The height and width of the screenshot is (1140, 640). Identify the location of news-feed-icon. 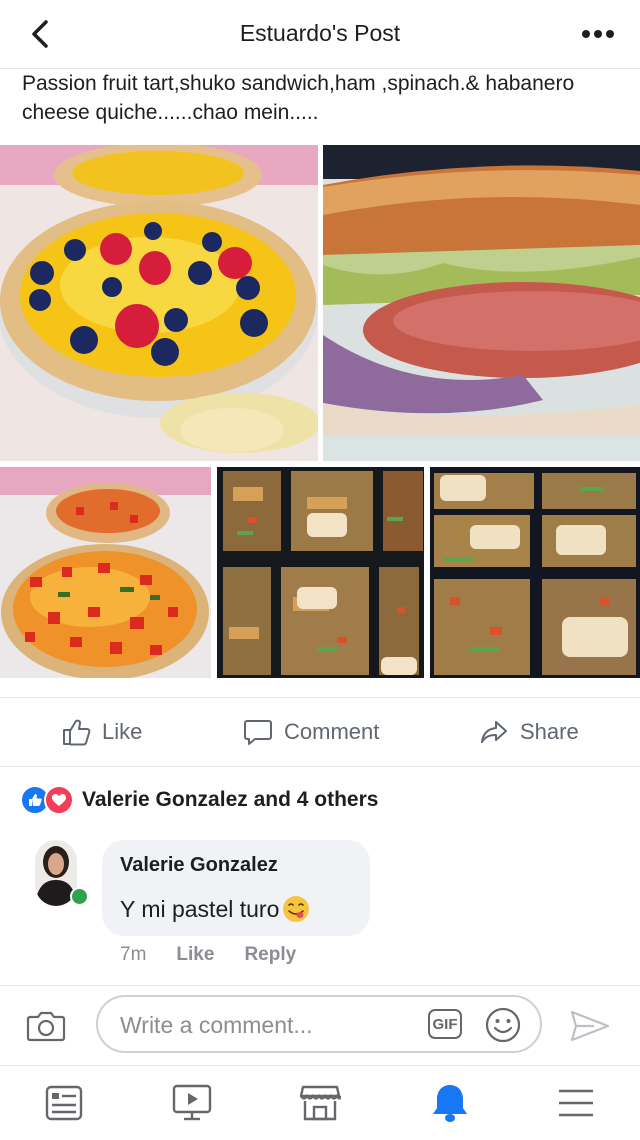
(64, 1103).